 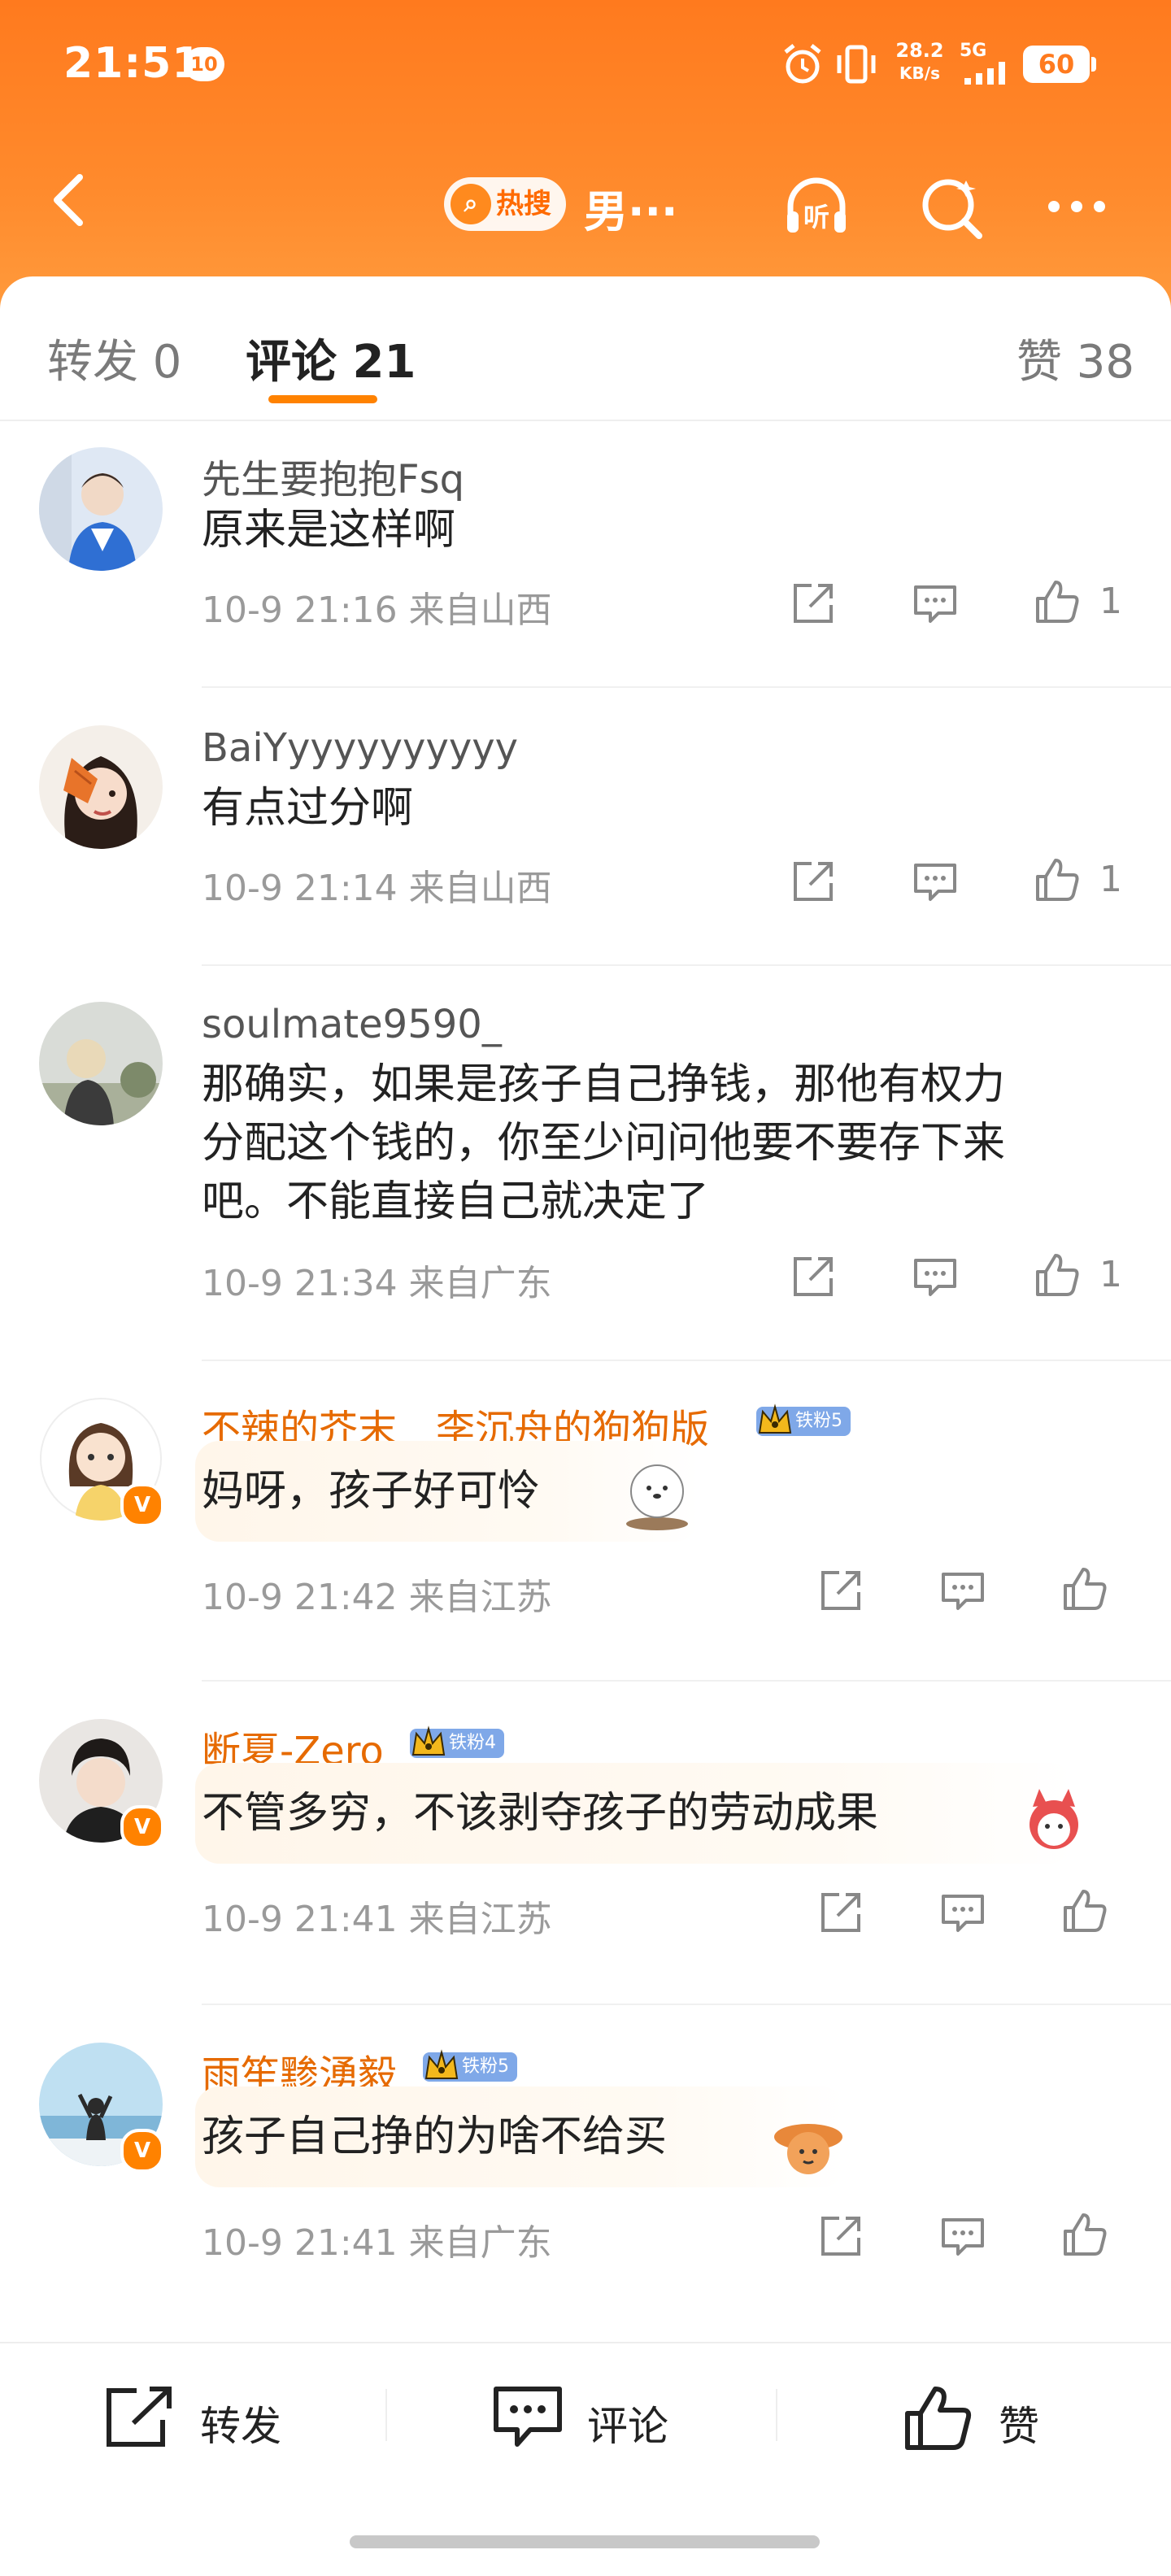 I want to click on status-bar: 21:51 10 28.2 KB/s 5G 60, so click(x=585, y=65).